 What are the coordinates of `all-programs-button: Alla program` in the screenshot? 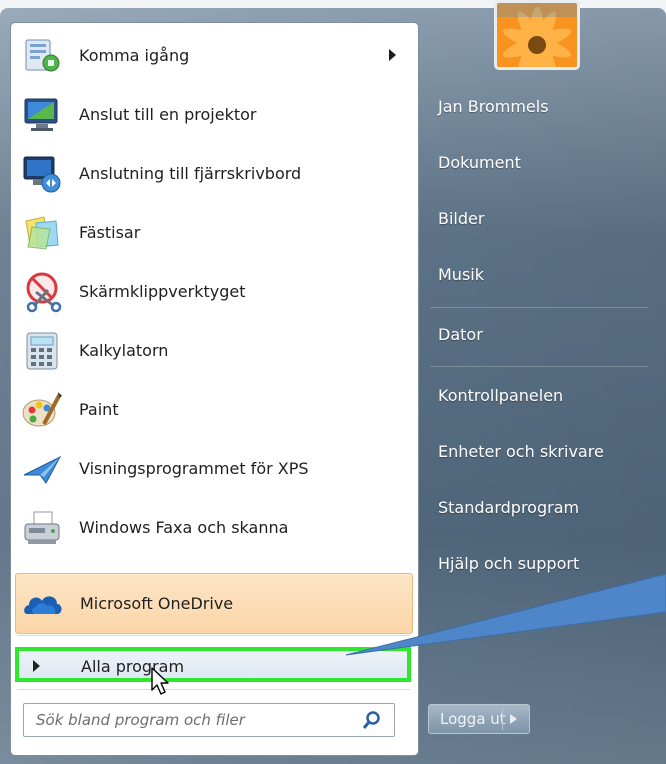 It's located at (213, 664).